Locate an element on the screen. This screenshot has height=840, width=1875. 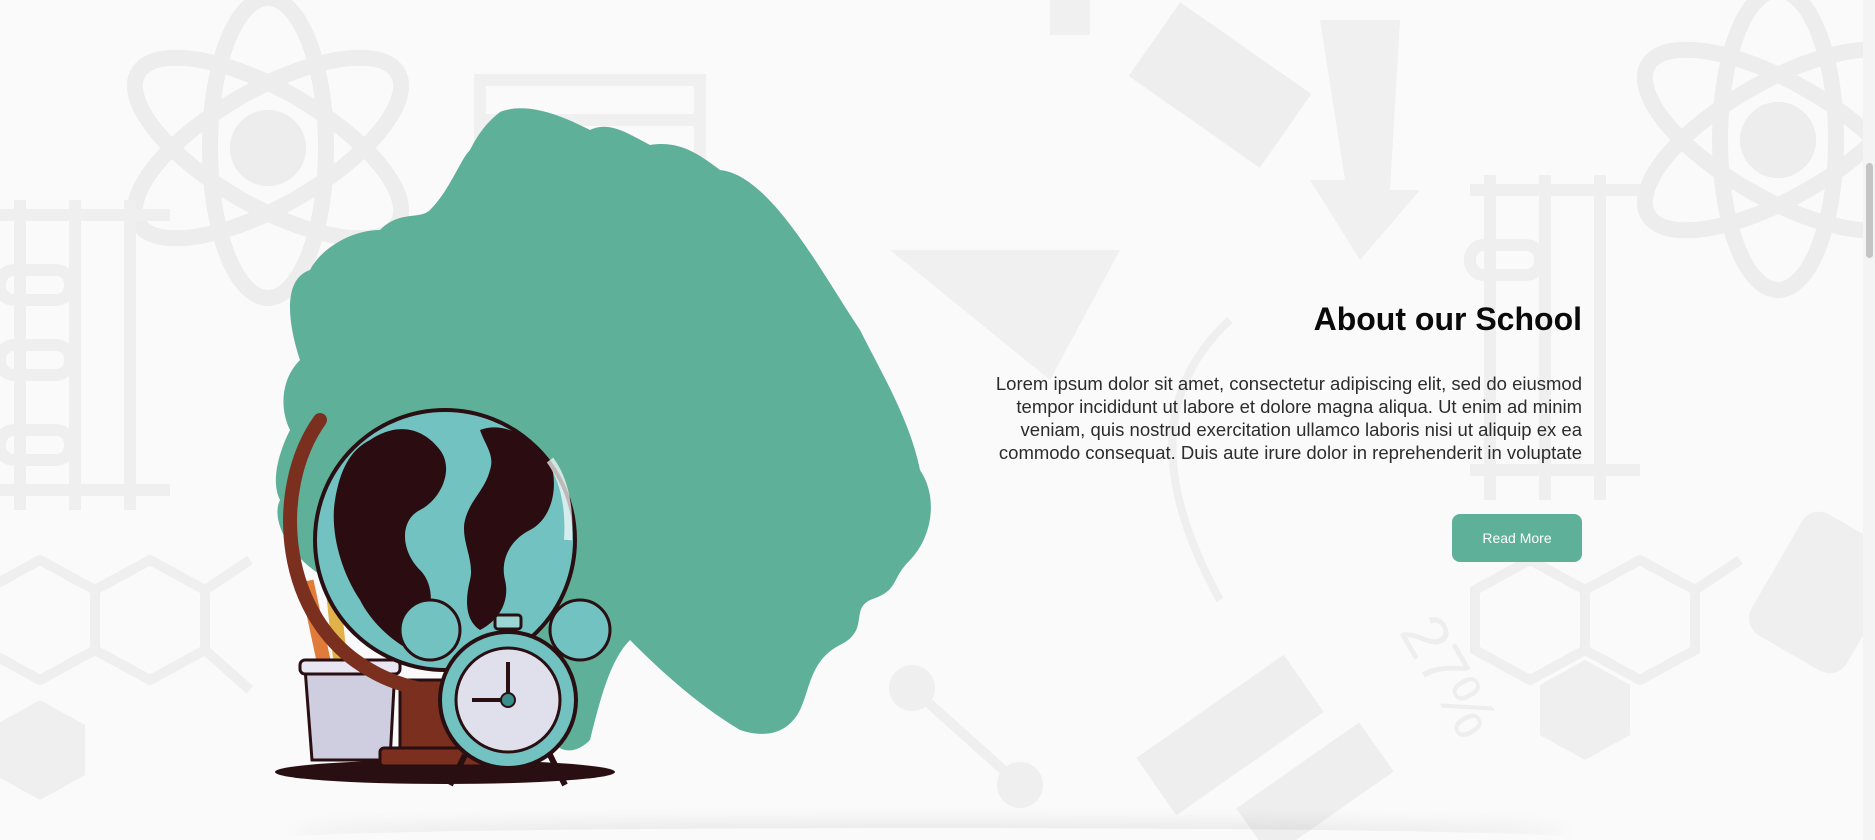
read-more-button: Read More is located at coordinates (1517, 538).